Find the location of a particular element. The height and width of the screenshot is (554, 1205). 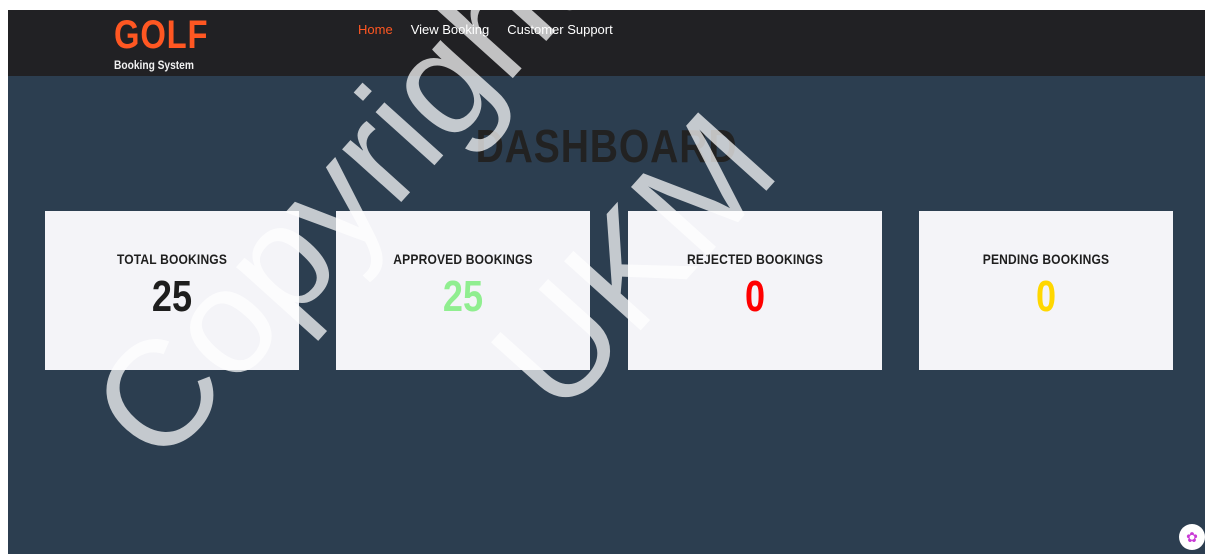

card-total-bookings: TOTAL BOOKINGS 25 is located at coordinates (172, 290).